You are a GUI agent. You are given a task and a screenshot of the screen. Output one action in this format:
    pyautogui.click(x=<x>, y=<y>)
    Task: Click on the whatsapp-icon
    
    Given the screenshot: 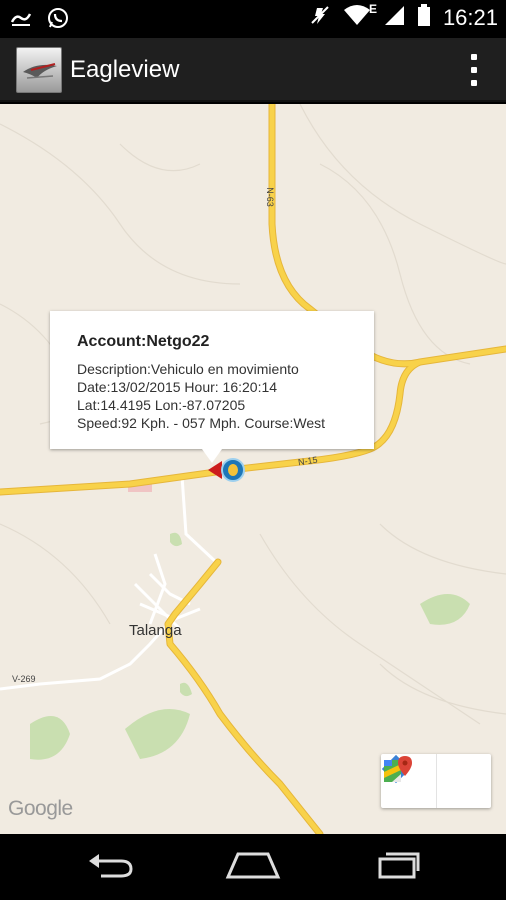 What is the action you would take?
    pyautogui.click(x=58, y=20)
    